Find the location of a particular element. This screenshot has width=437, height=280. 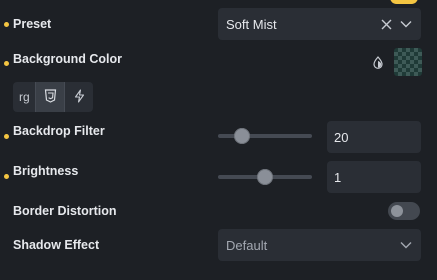

brightness-label: Brightness is located at coordinates (46, 171).